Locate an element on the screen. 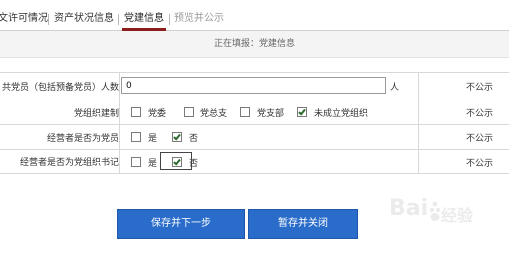  baidu-watermark: Bai 经验 is located at coordinates (443, 224).